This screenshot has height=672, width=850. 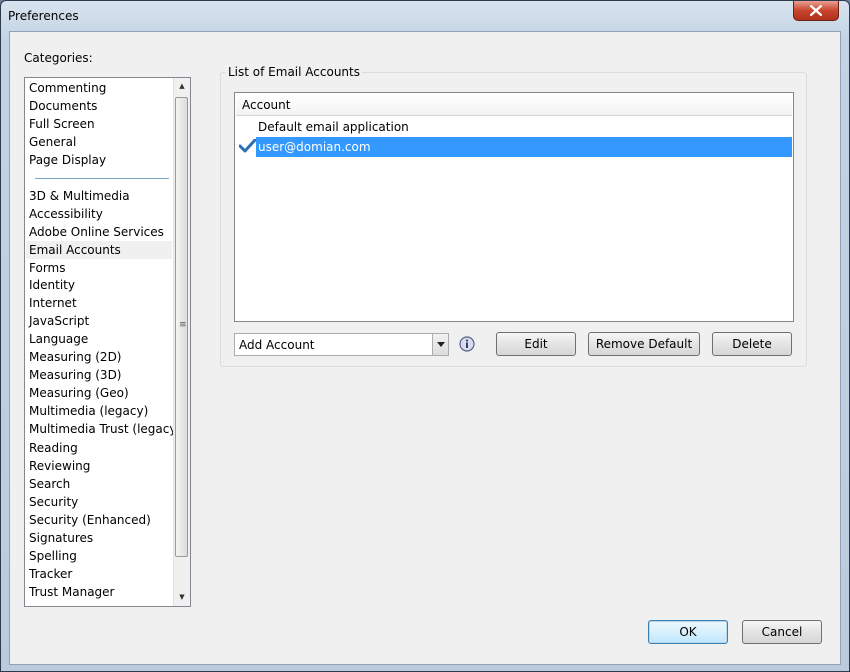 What do you see at coordinates (294, 72) in the screenshot?
I see `email-accounts-group-label: List of Email Accounts` at bounding box center [294, 72].